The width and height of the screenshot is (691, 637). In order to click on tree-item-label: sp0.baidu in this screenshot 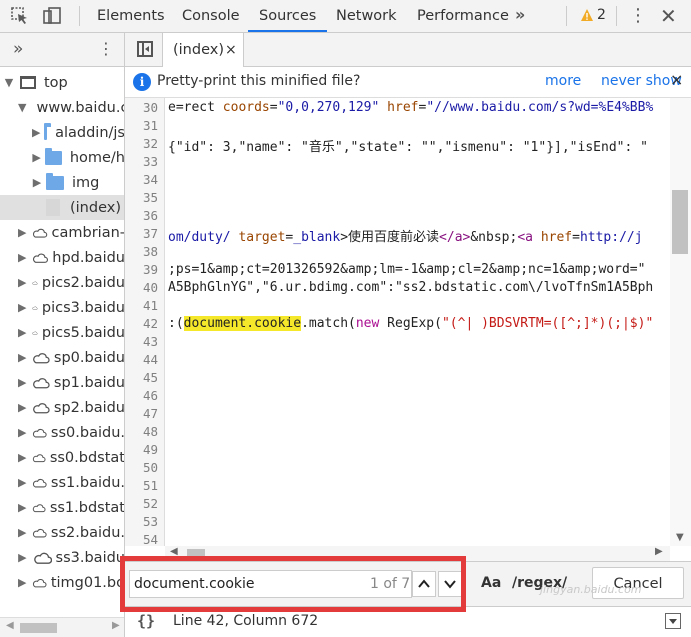, I will do `click(89, 357)`.